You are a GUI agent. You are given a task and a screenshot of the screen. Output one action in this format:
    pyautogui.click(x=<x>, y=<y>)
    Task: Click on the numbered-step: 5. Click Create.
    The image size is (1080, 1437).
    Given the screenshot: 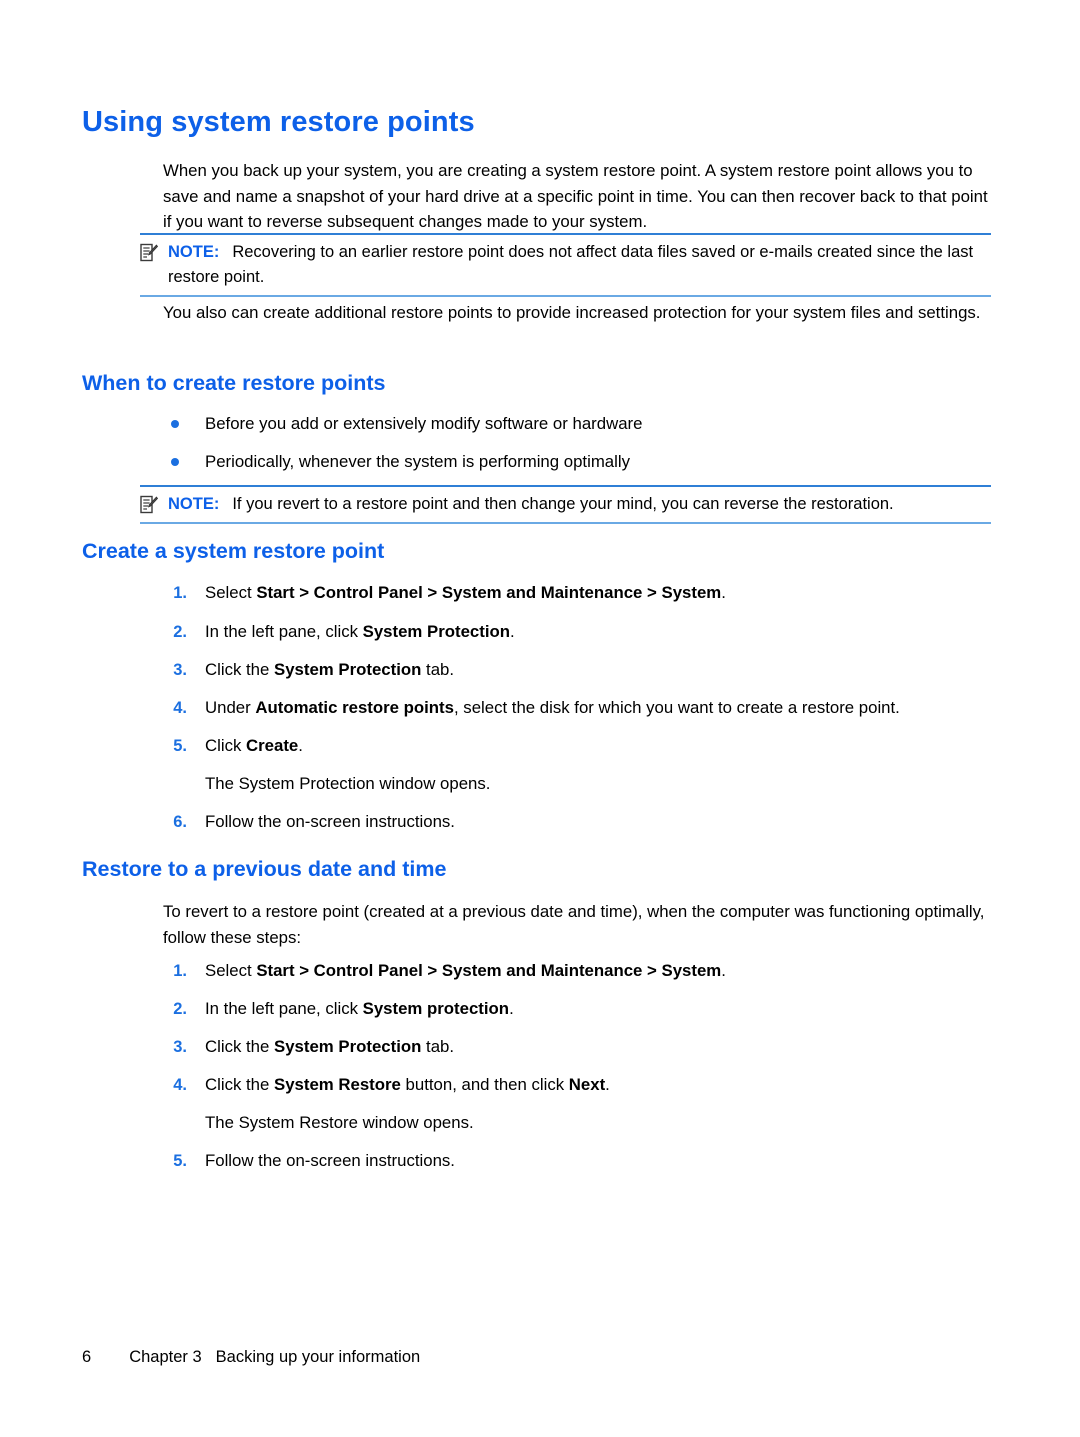 What is the action you would take?
    pyautogui.click(x=577, y=746)
    